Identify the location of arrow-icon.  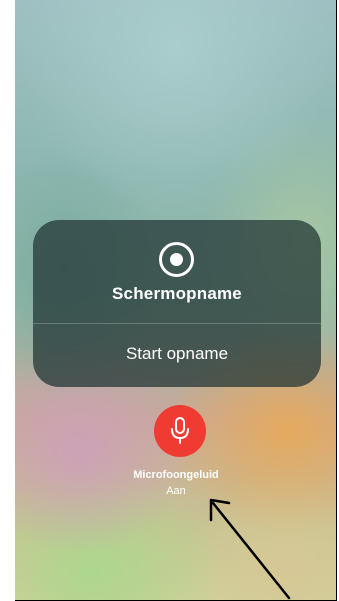
(250, 549).